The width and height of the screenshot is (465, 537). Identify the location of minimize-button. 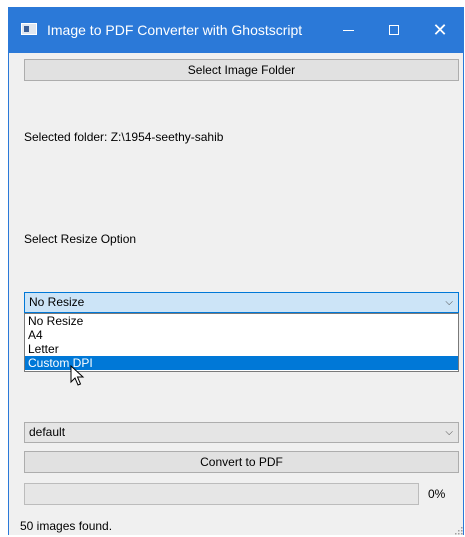
(348, 30).